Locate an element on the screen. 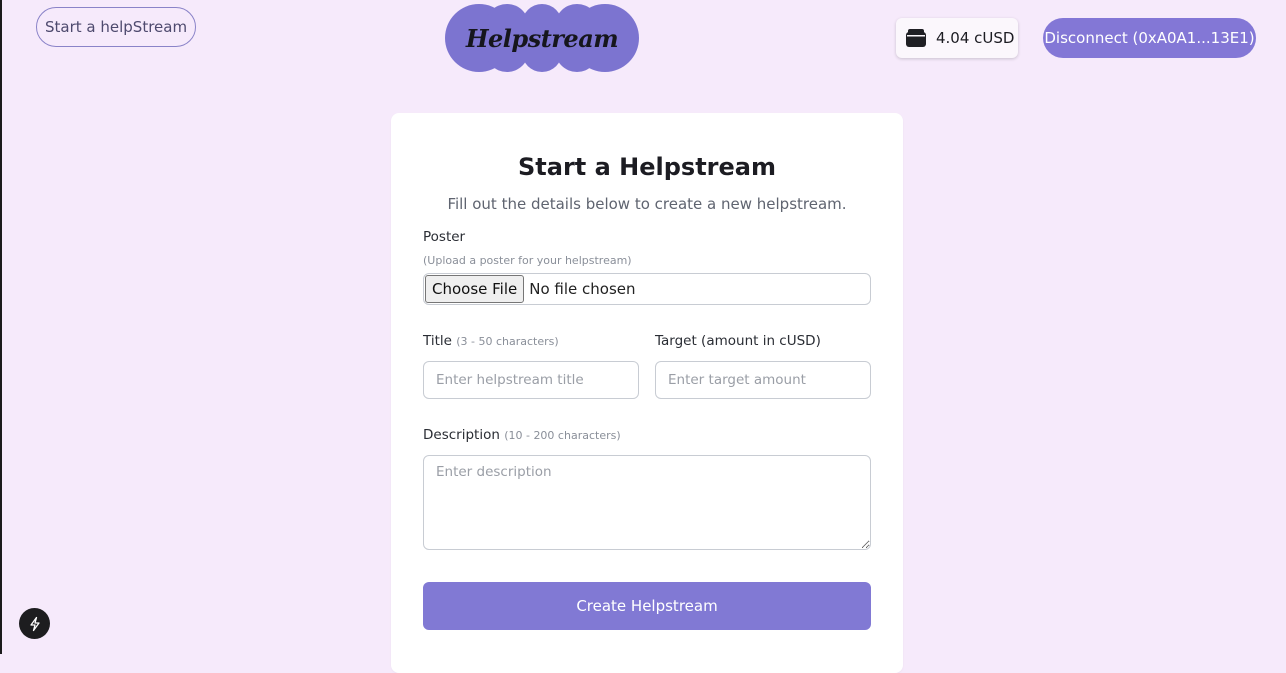 Image resolution: width=1286 pixels, height=673 pixels. description-hint: (10 - 200 characters) is located at coordinates (562, 435).